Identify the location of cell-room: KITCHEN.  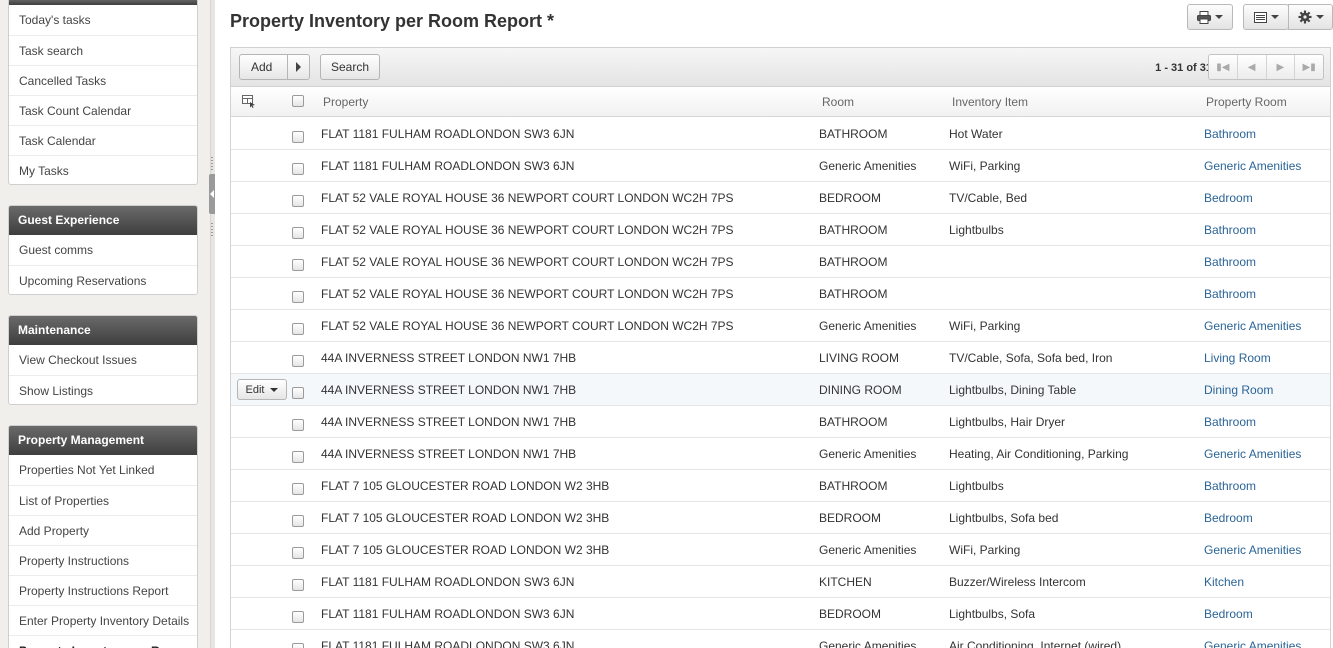
(845, 582).